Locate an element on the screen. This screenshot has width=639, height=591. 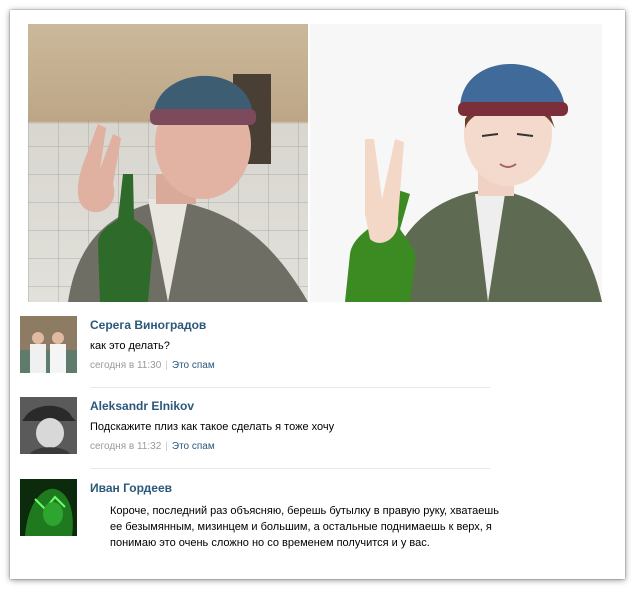
comment-author: Иван Гордеев is located at coordinates (131, 488).